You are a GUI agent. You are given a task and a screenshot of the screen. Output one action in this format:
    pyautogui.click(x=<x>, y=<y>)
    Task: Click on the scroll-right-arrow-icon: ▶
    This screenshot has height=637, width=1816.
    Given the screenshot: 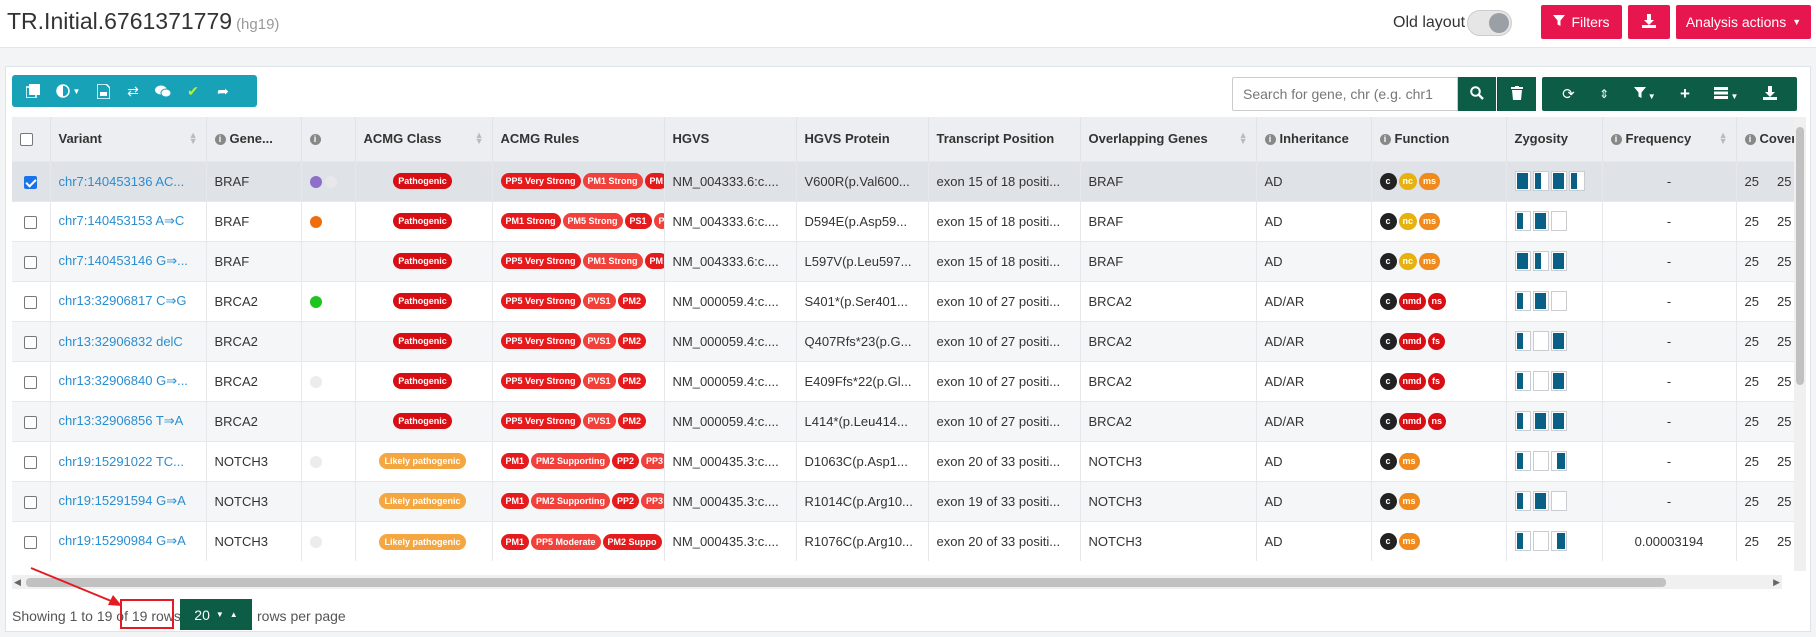 What is the action you would take?
    pyautogui.click(x=1776, y=582)
    